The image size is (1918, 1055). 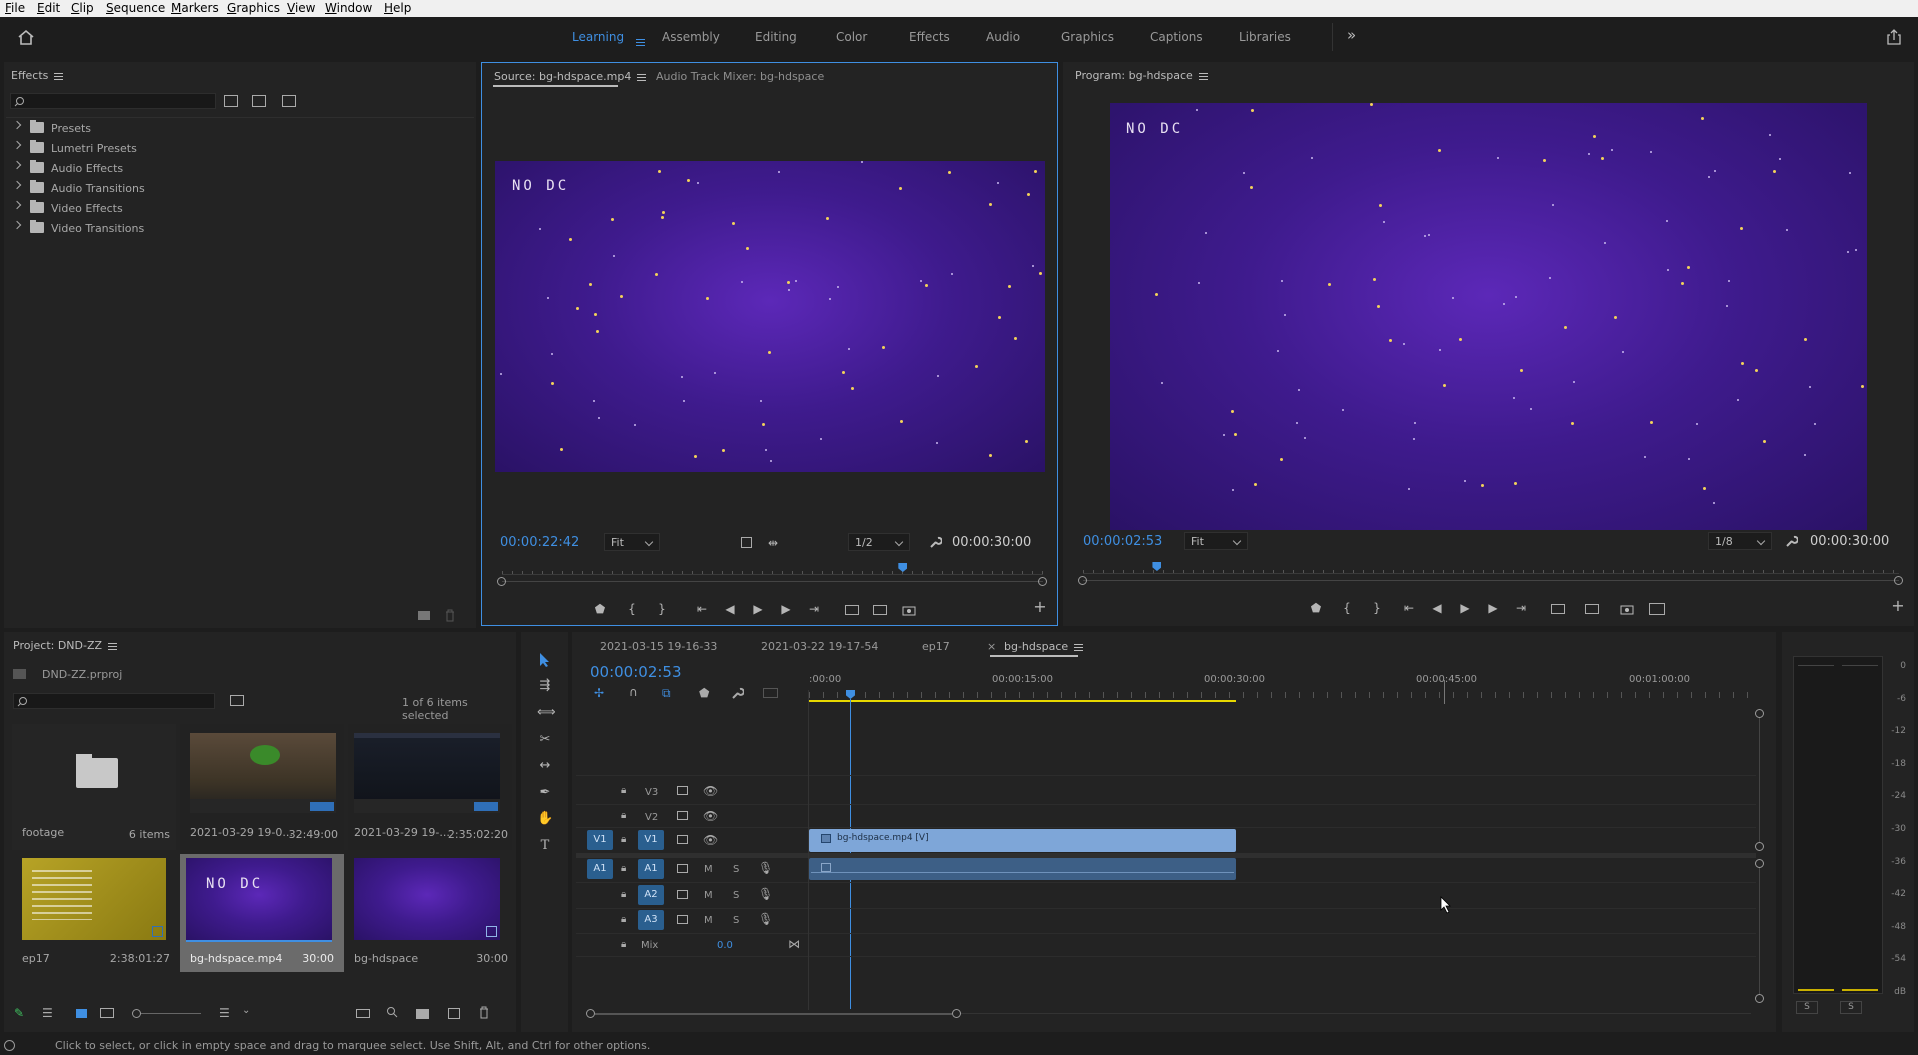 What do you see at coordinates (1003, 37) in the screenshot?
I see `workspace-audio: Audio` at bounding box center [1003, 37].